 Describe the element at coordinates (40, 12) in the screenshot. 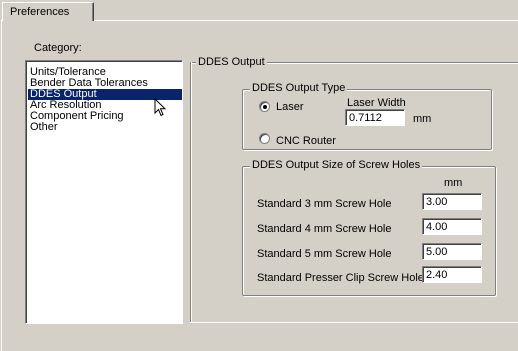

I see `tab-preferences-label: Preferences` at that location.